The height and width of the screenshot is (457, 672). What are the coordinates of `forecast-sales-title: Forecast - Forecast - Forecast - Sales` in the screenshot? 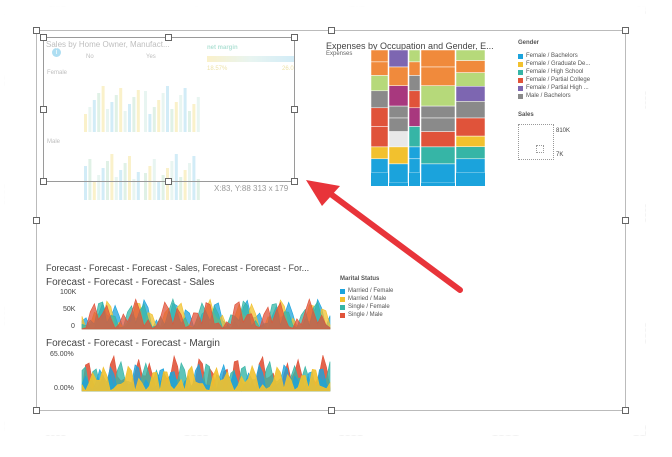 It's located at (130, 282).